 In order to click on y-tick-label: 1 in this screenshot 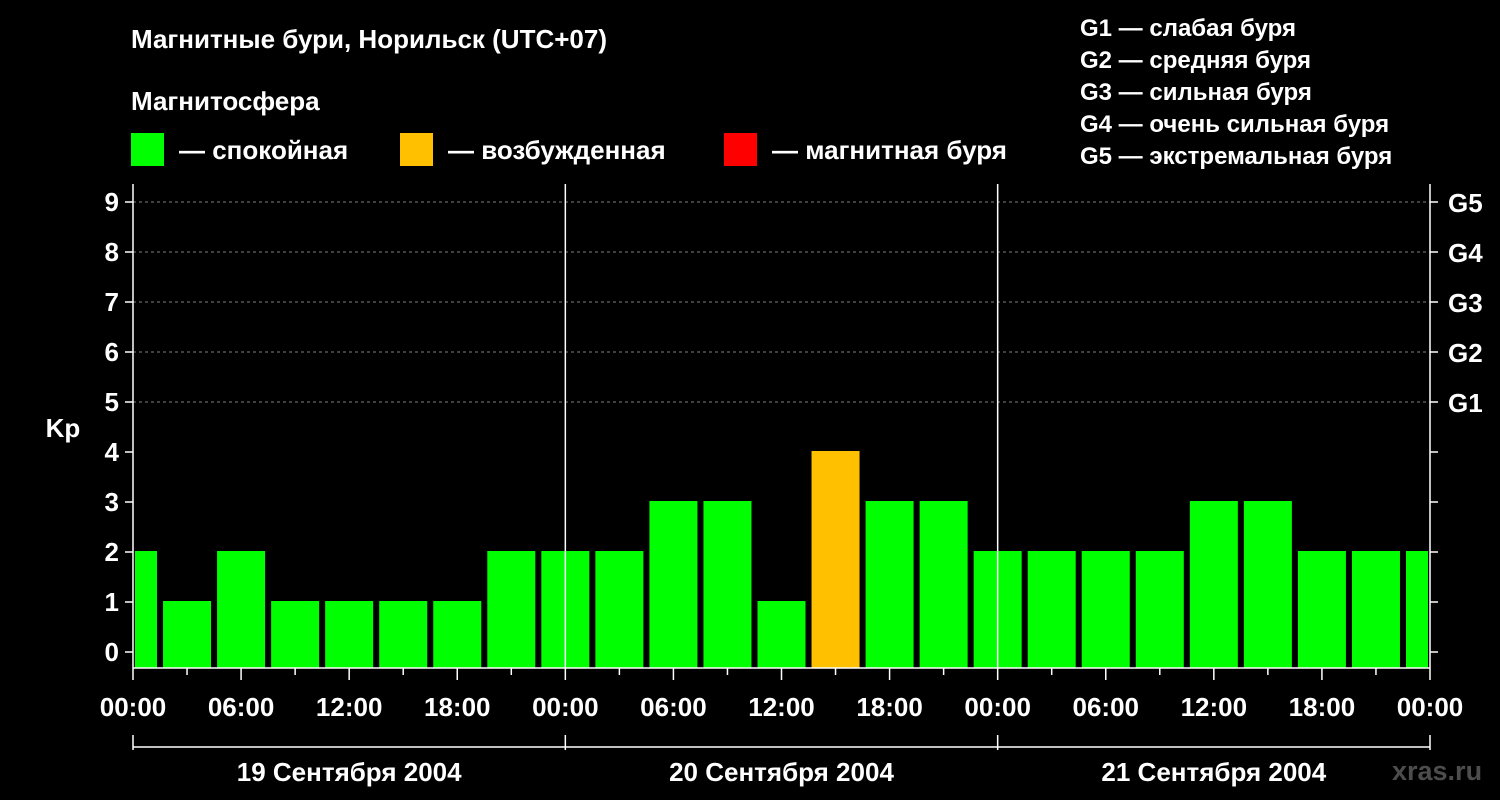, I will do `click(112, 602)`.